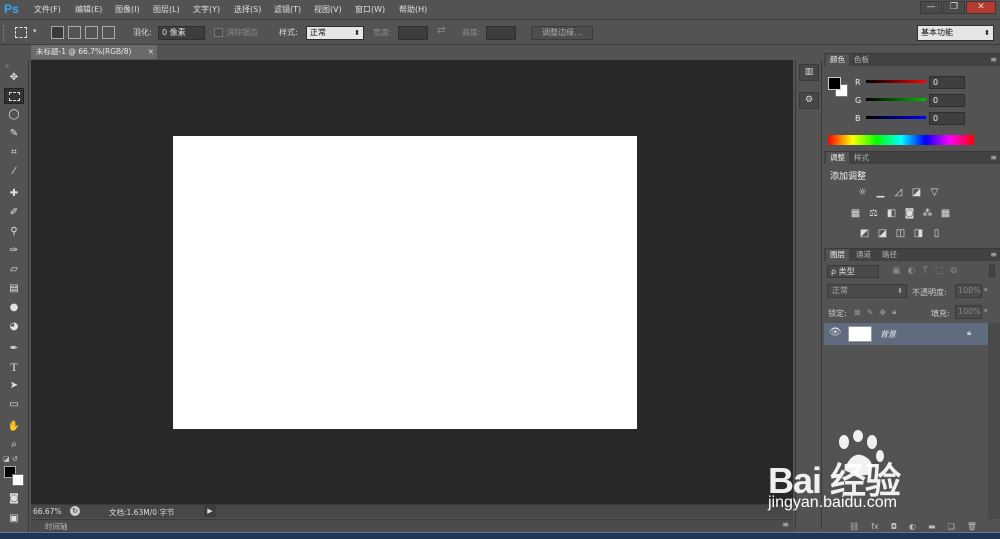 The height and width of the screenshot is (539, 1000). What do you see at coordinates (939, 271) in the screenshot?
I see `filter-shape-icon: ⬚` at bounding box center [939, 271].